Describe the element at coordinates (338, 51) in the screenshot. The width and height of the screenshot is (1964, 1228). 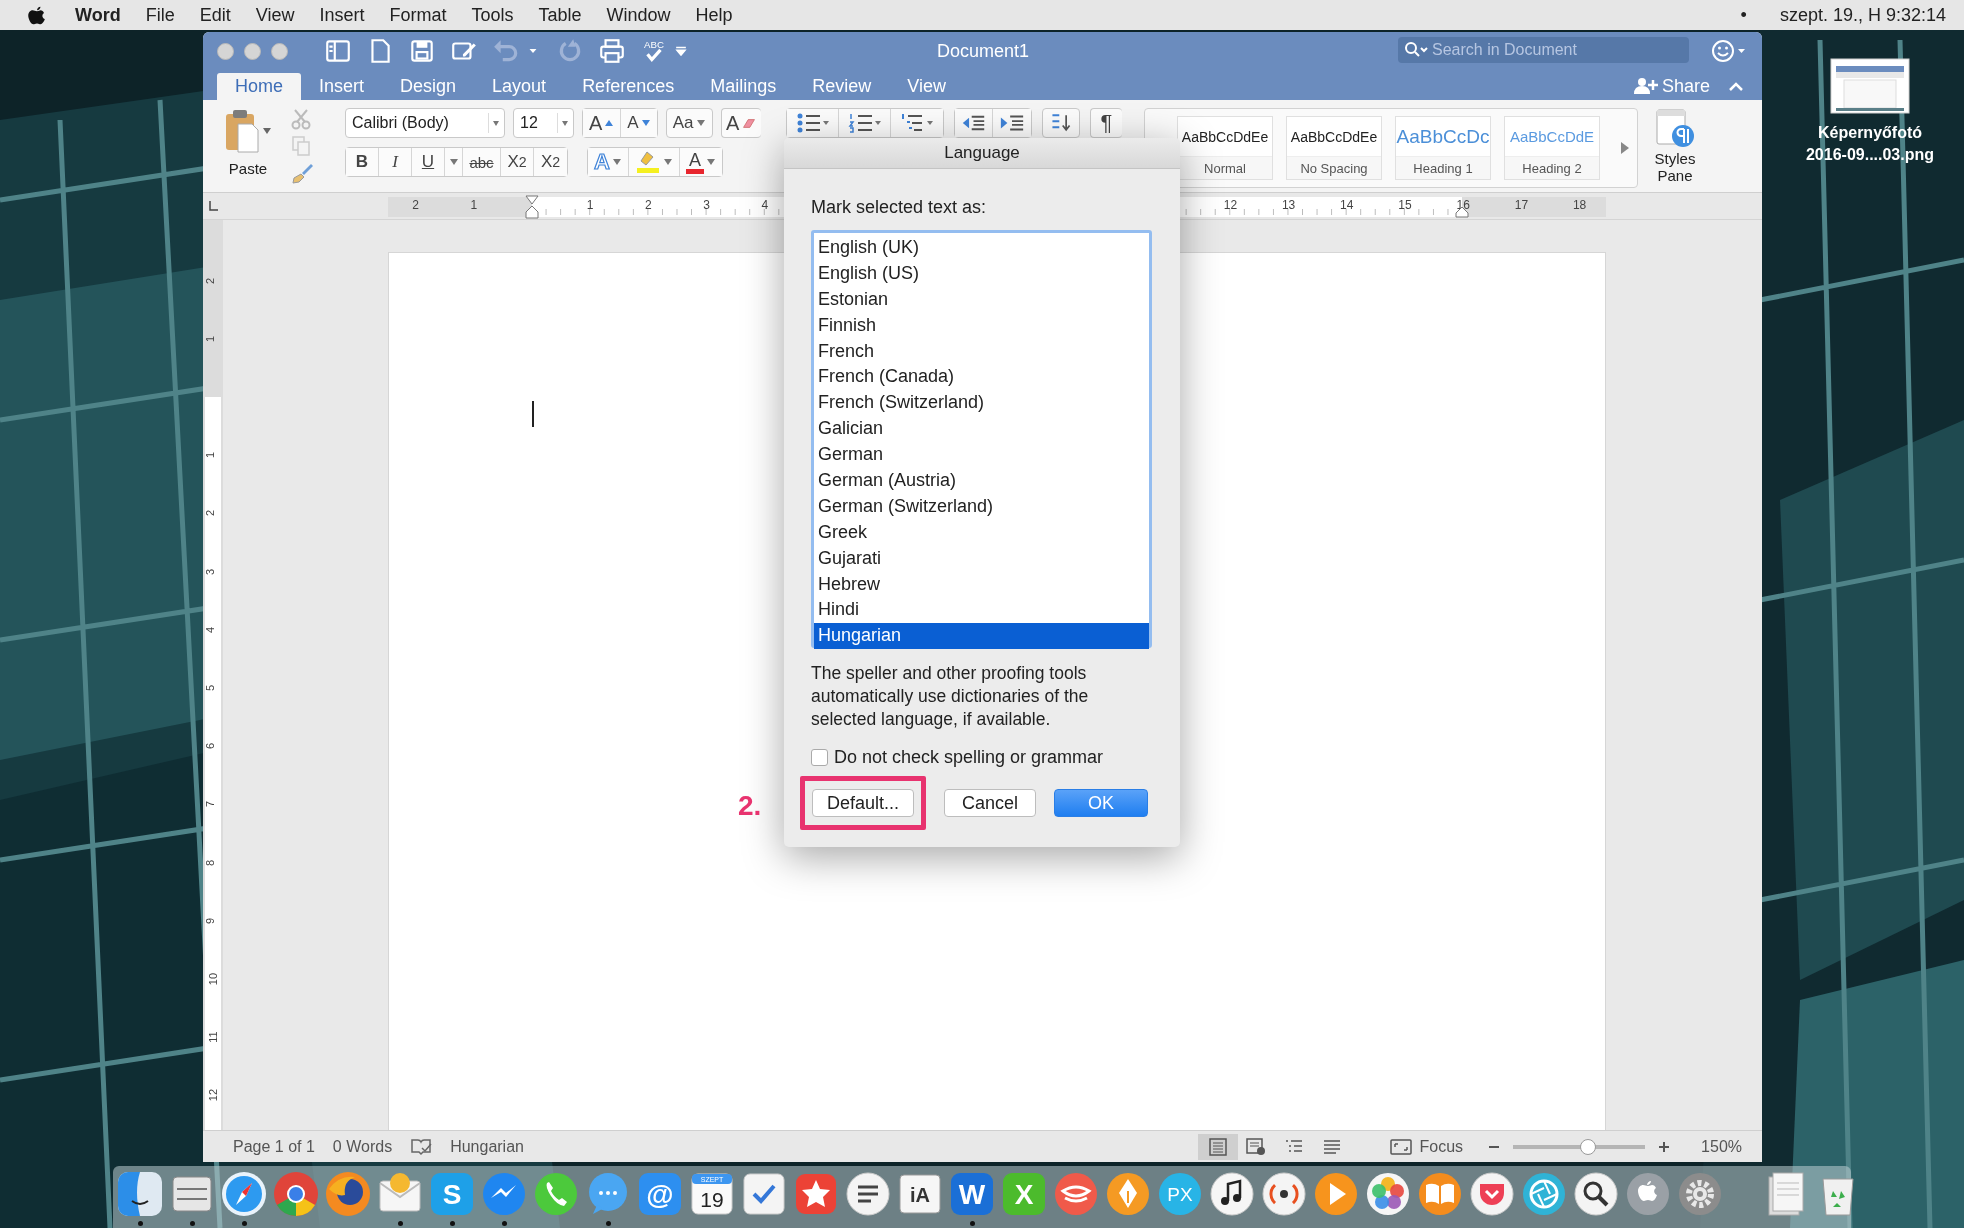
I see `sidebar-icon` at that location.